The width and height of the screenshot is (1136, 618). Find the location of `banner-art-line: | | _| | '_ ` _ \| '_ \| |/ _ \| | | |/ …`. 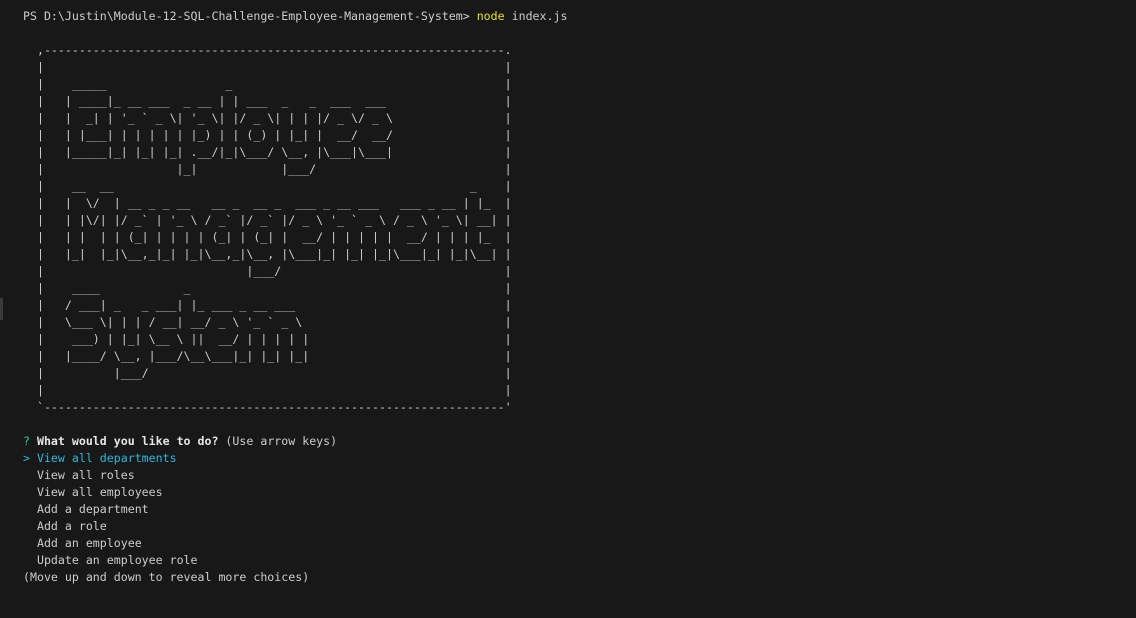

banner-art-line: | | _| | '_ ` _ \| '_ \| |/ _ \| | | |/ … is located at coordinates (267, 118).